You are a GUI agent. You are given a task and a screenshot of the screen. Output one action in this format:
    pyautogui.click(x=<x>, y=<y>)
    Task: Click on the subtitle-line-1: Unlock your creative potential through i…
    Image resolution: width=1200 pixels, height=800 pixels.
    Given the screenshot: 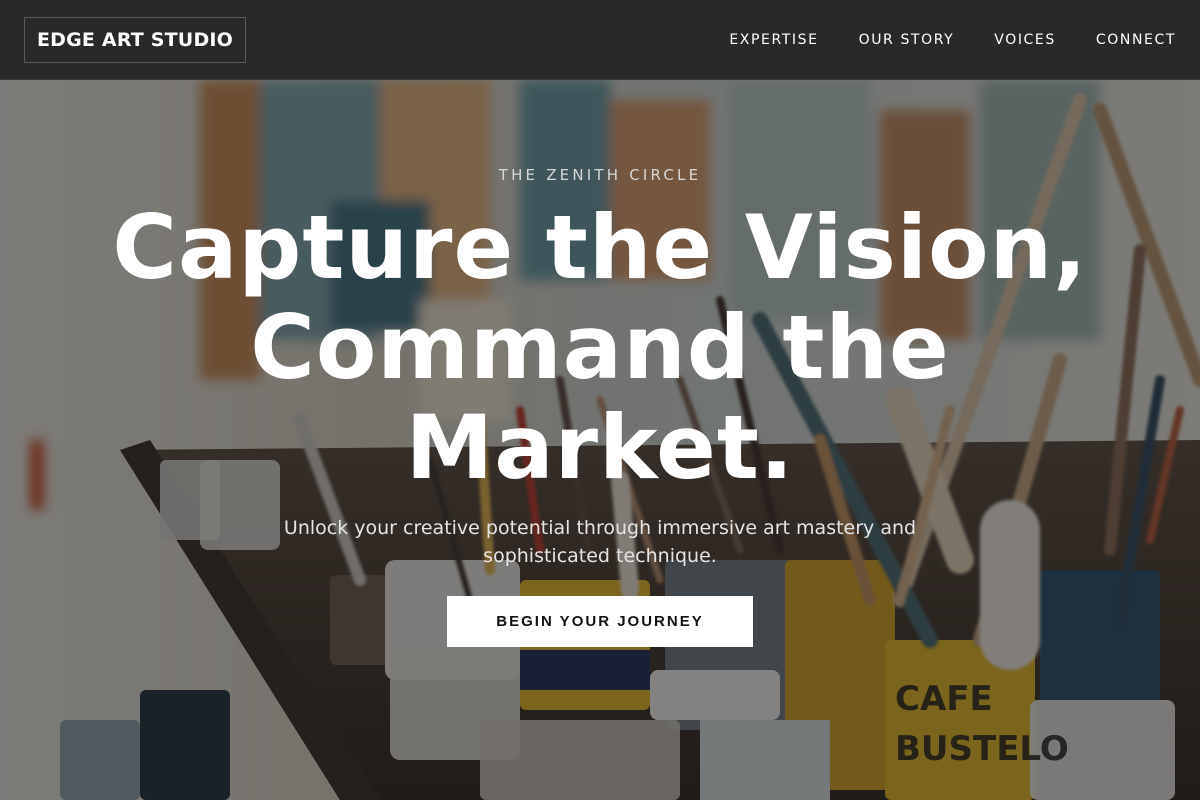 What is the action you would take?
    pyautogui.click(x=600, y=528)
    